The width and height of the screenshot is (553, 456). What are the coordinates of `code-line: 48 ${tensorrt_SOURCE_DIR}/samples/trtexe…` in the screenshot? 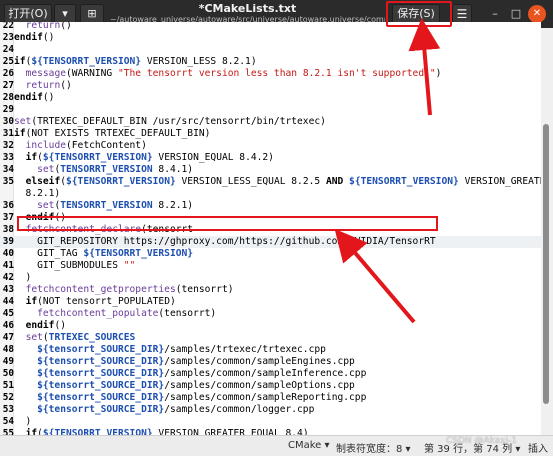 It's located at (270, 350).